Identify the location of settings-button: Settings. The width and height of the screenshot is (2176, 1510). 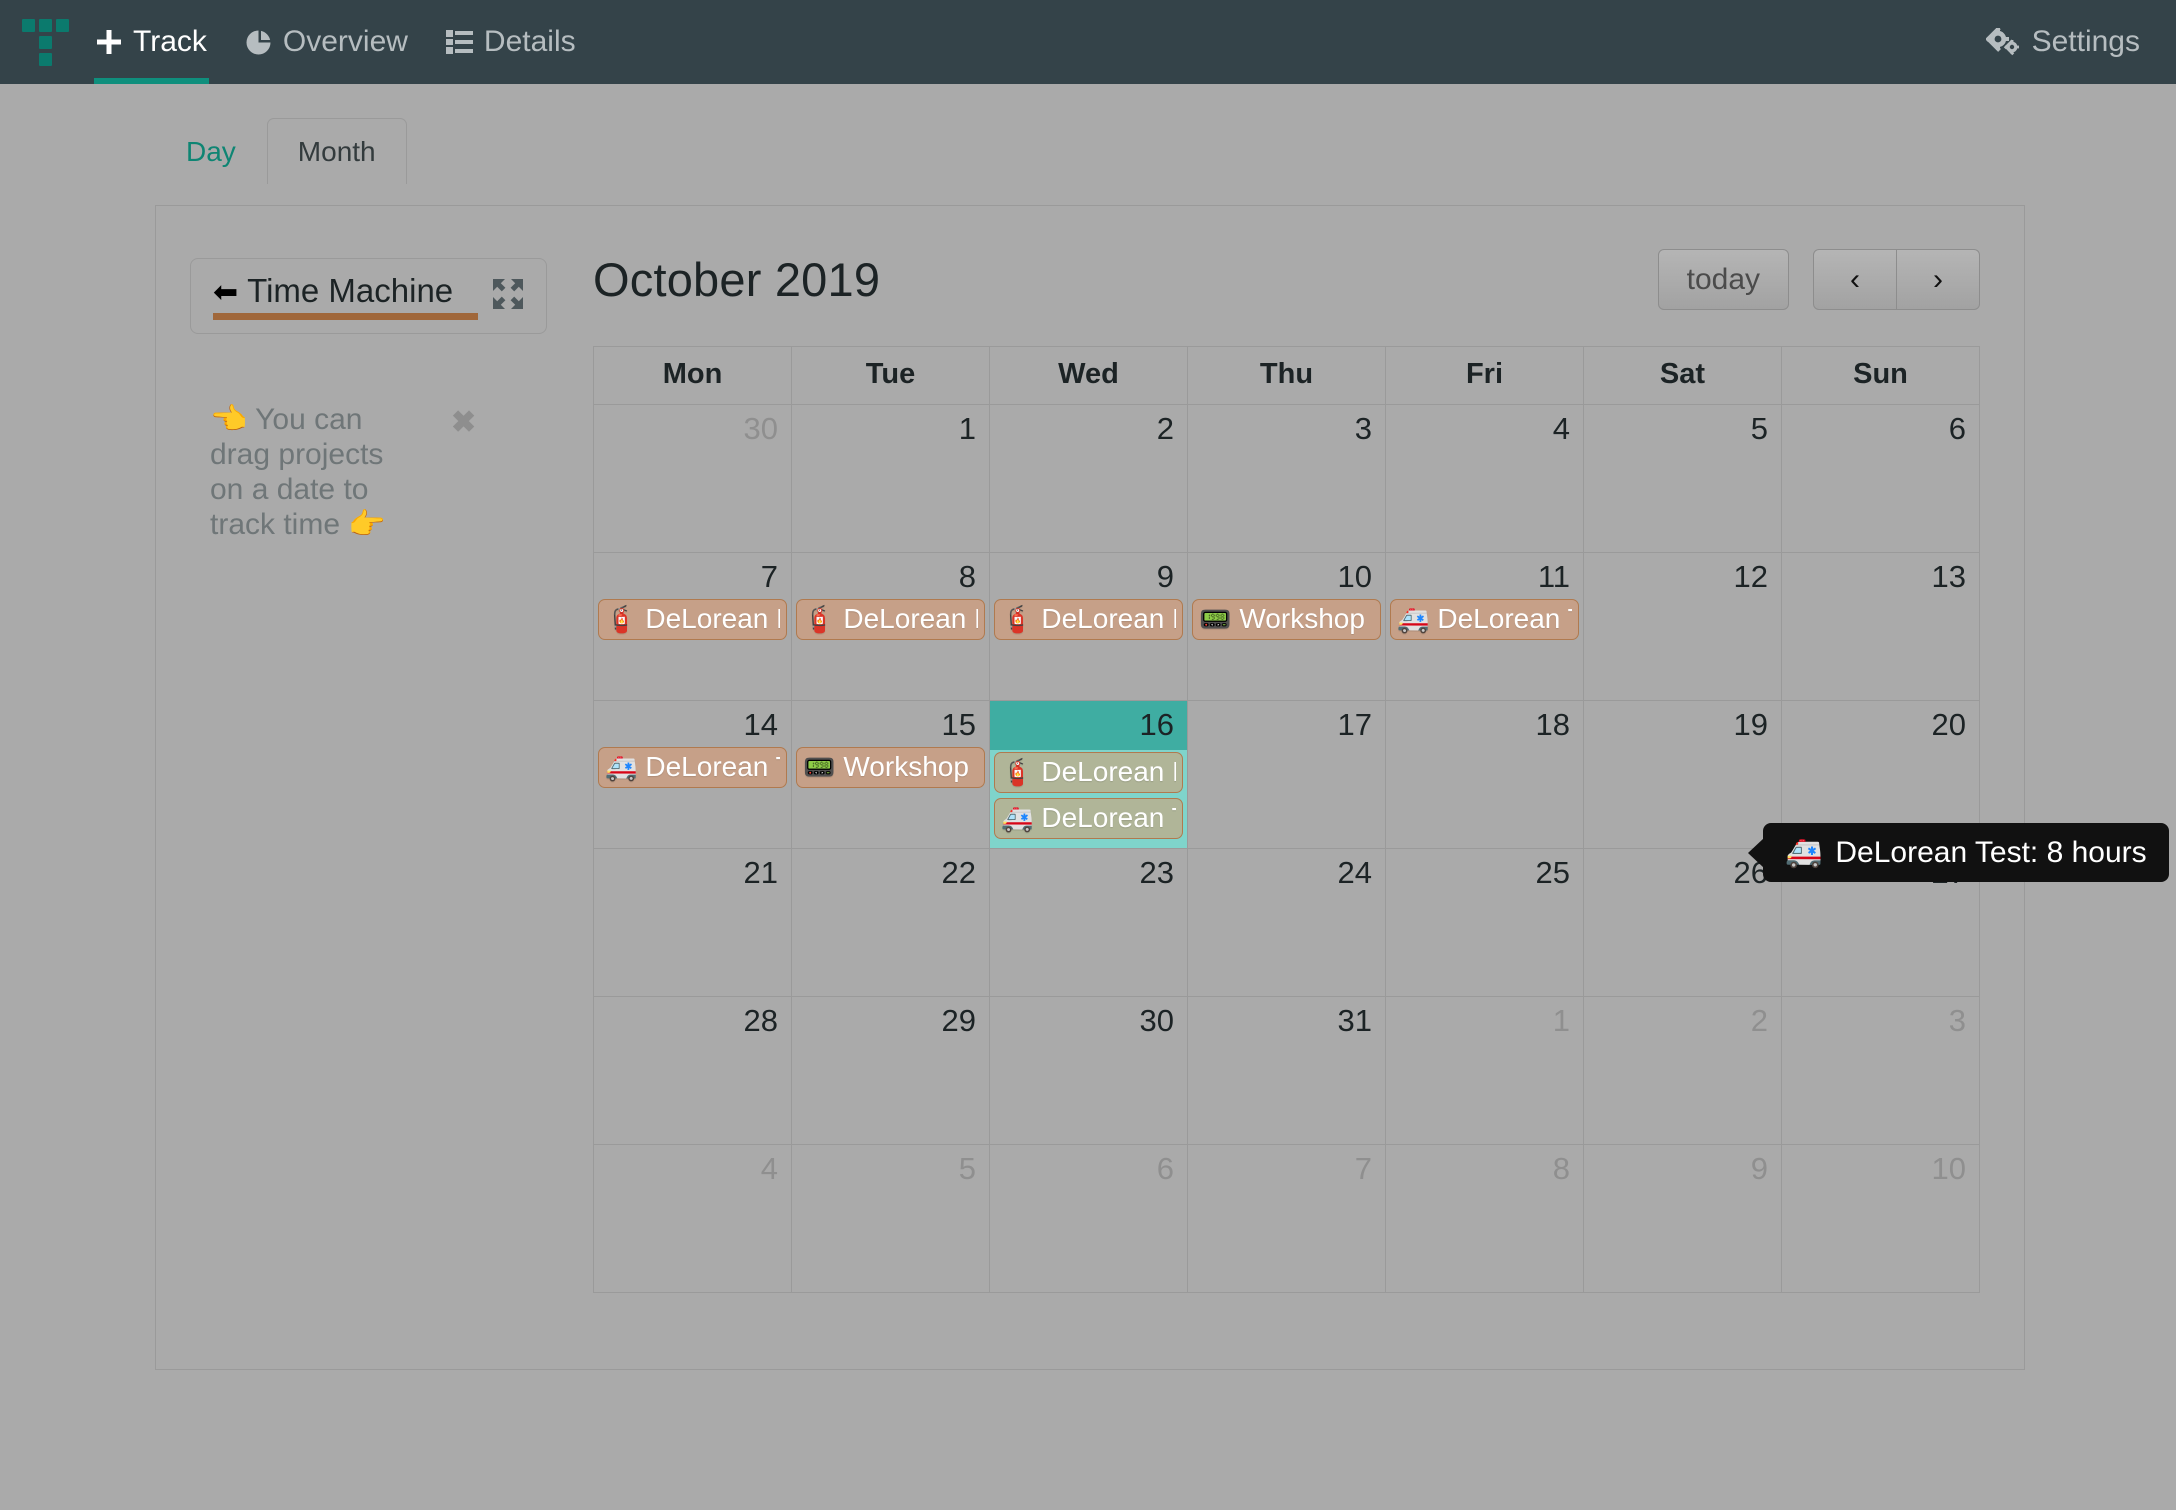
(2062, 42).